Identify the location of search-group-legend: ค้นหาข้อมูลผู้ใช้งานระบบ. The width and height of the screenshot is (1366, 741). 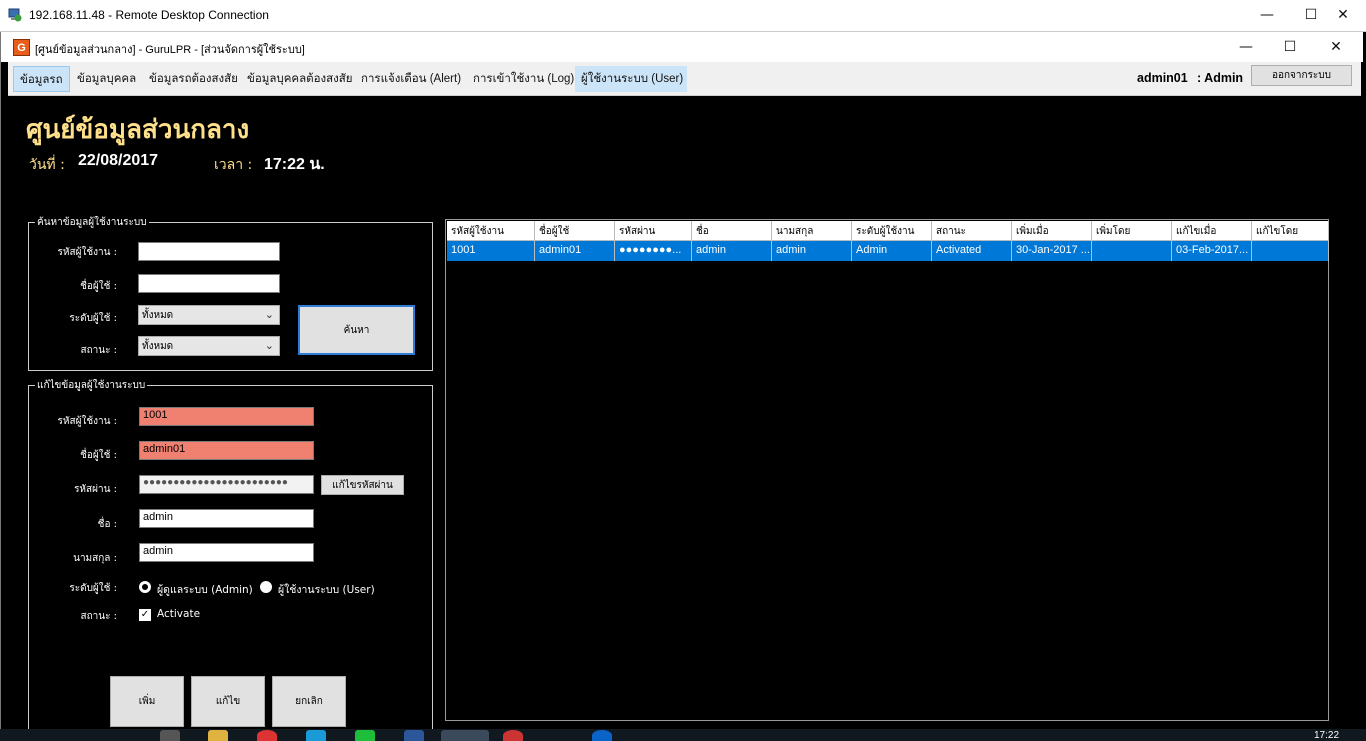
(92, 222).